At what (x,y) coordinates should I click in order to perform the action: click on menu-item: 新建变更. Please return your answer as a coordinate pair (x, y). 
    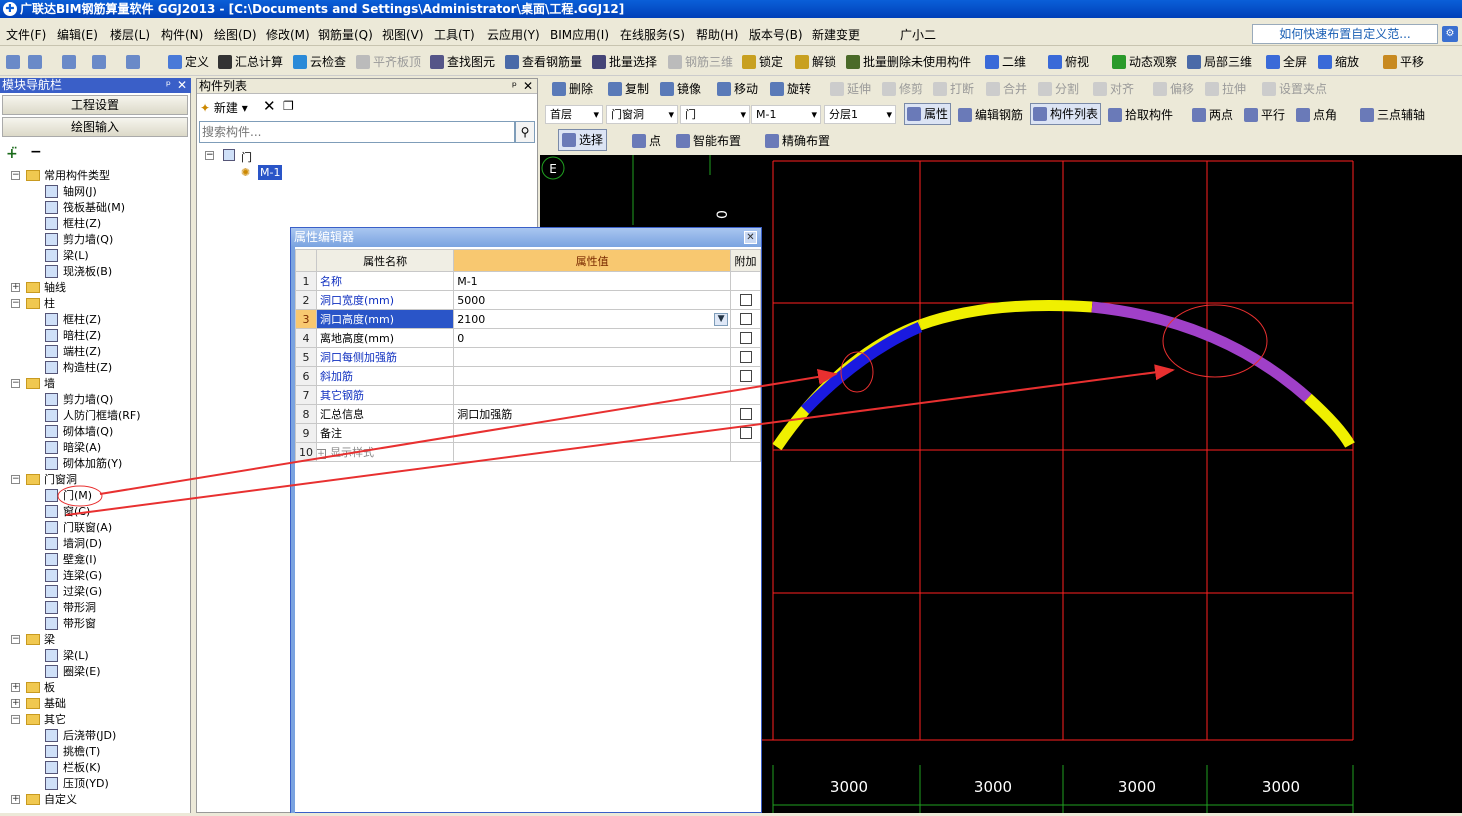
    Looking at the image, I should click on (836, 34).